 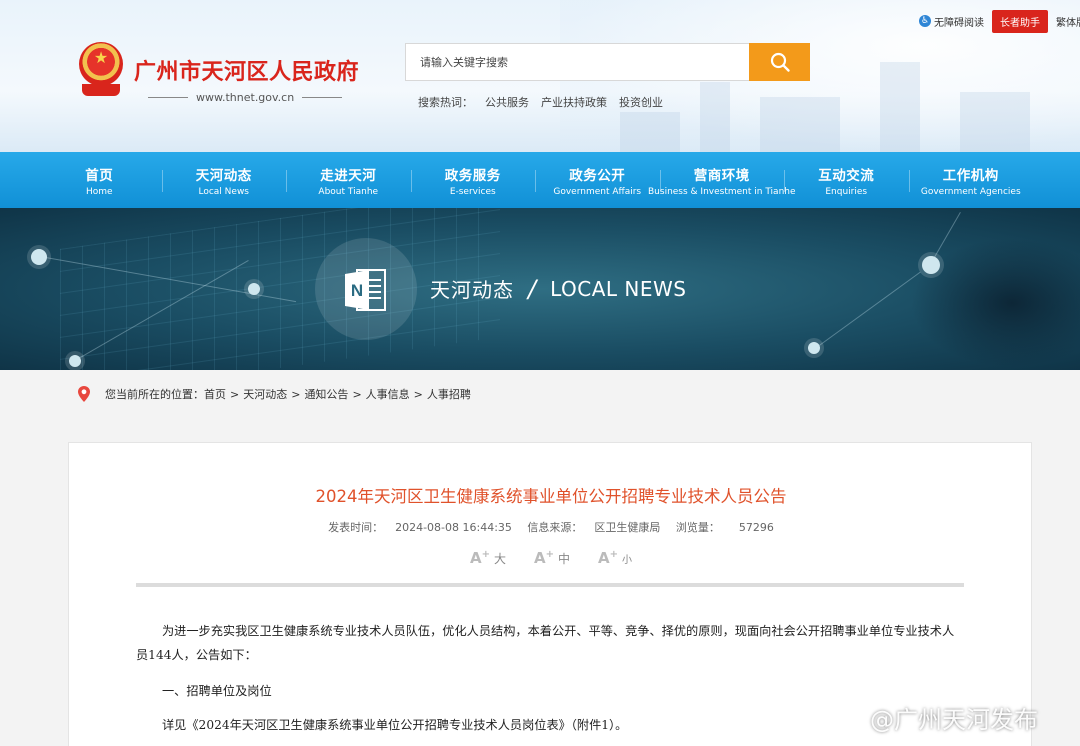 What do you see at coordinates (595, 527) in the screenshot?
I see `source: 信息来源： 区卫生健康局` at bounding box center [595, 527].